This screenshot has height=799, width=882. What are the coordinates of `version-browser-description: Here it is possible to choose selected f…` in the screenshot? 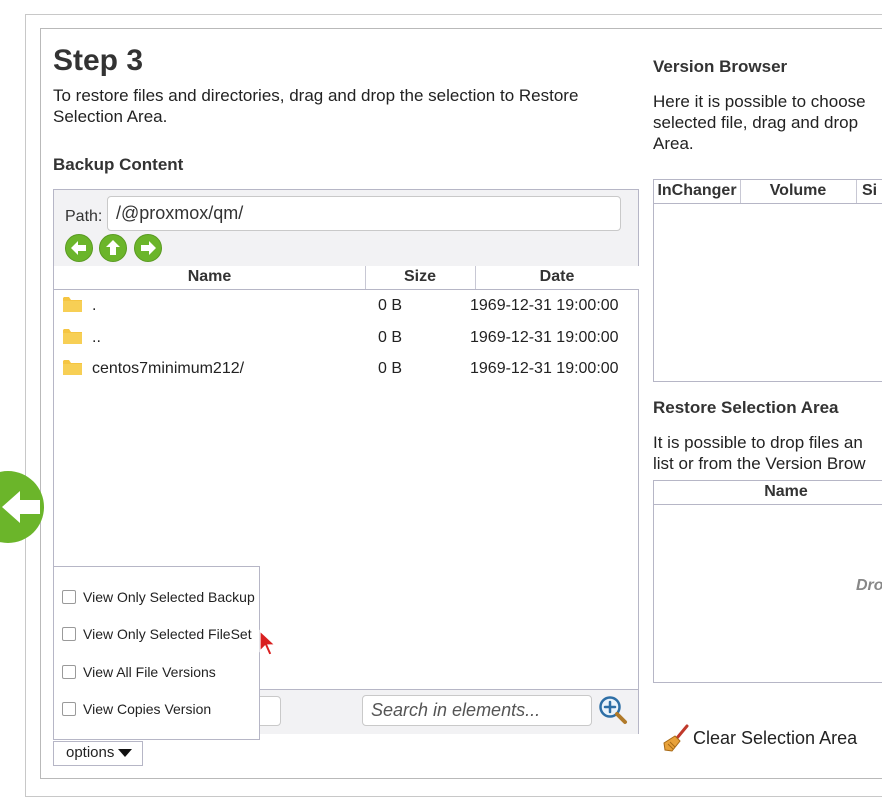 It's located at (759, 122).